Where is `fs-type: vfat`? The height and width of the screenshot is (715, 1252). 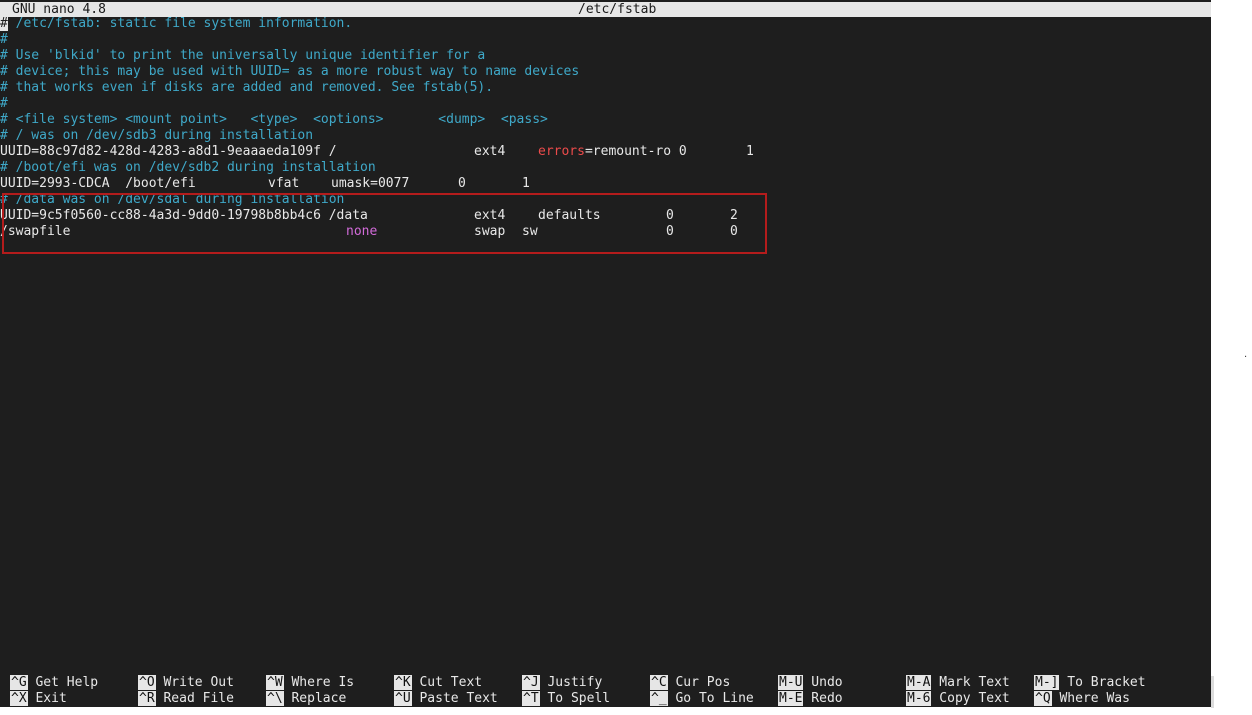 fs-type: vfat is located at coordinates (284, 183).